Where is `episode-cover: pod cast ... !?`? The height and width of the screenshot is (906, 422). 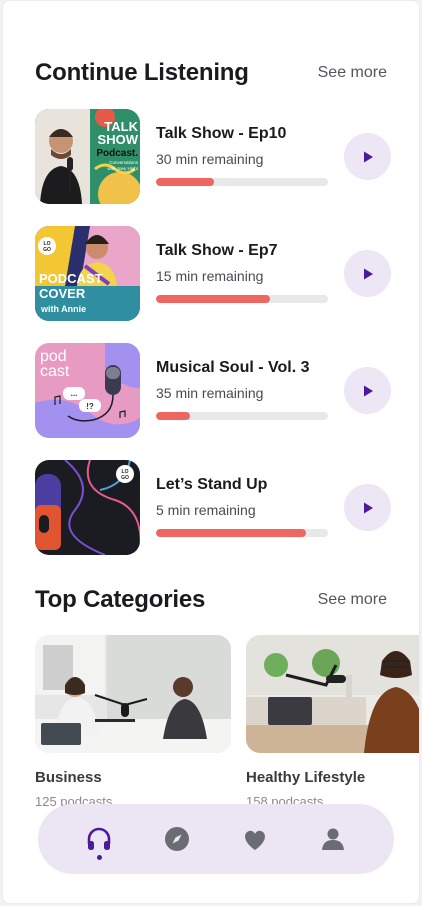
episode-cover: pod cast ... !? is located at coordinates (87, 390).